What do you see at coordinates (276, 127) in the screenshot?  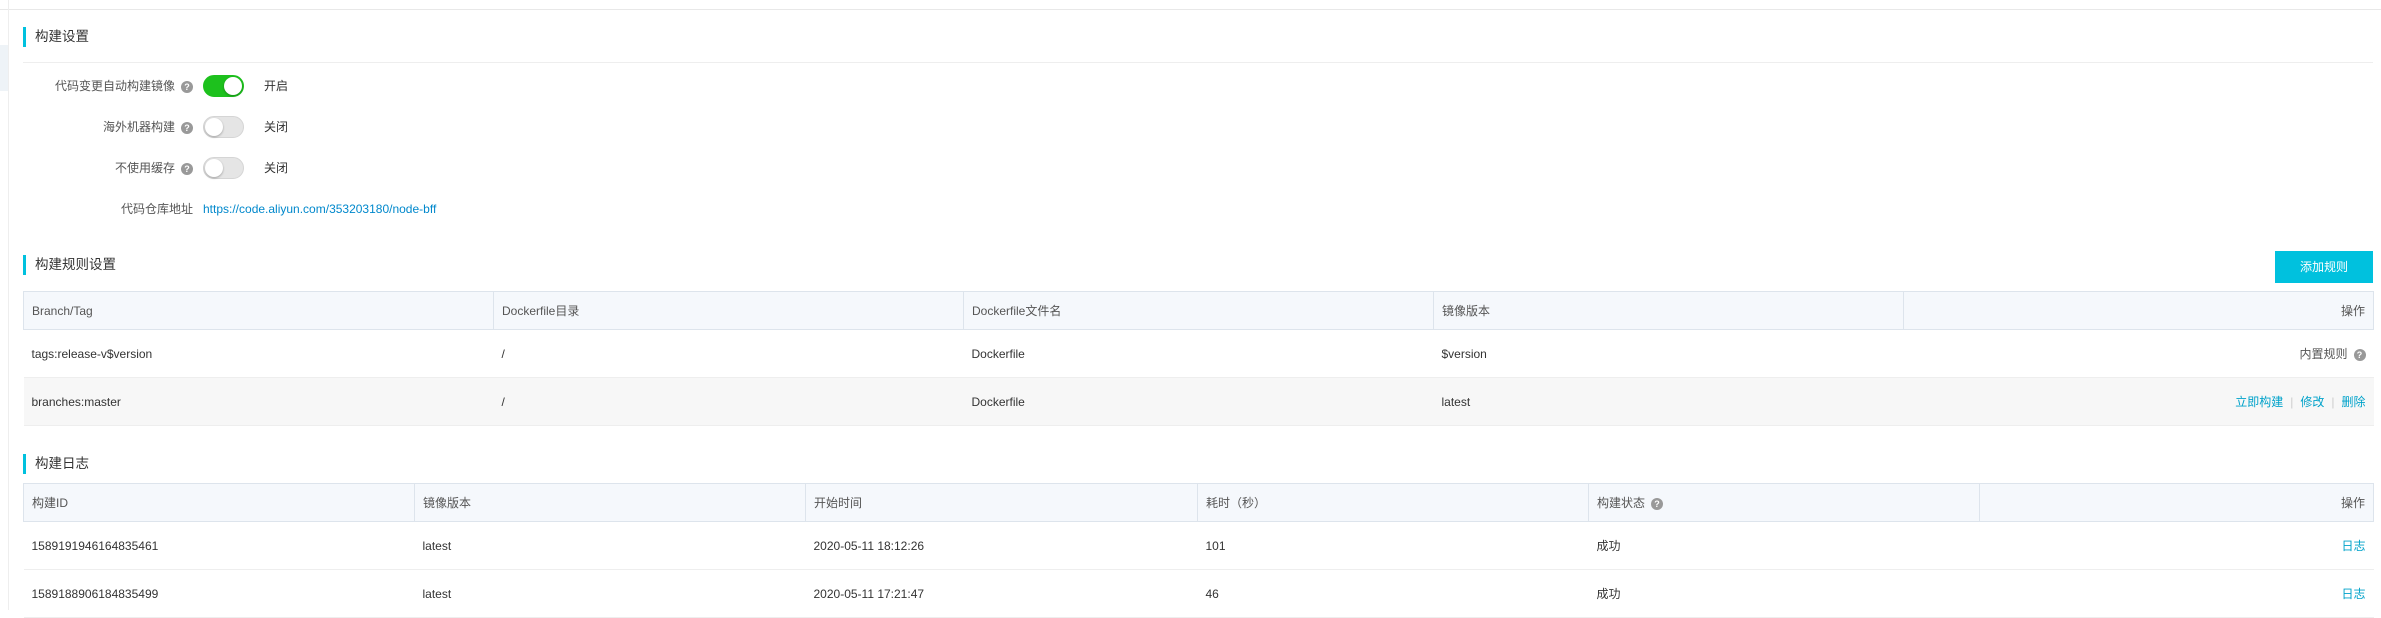 I see `overseas-build-state: 关闭` at bounding box center [276, 127].